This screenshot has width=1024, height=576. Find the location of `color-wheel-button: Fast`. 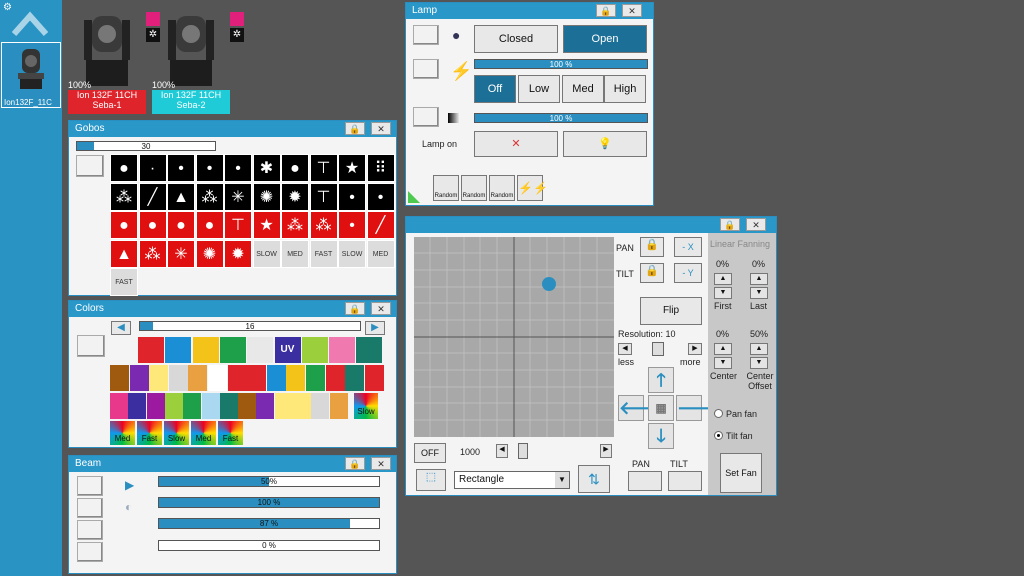

color-wheel-button: Fast is located at coordinates (230, 433).